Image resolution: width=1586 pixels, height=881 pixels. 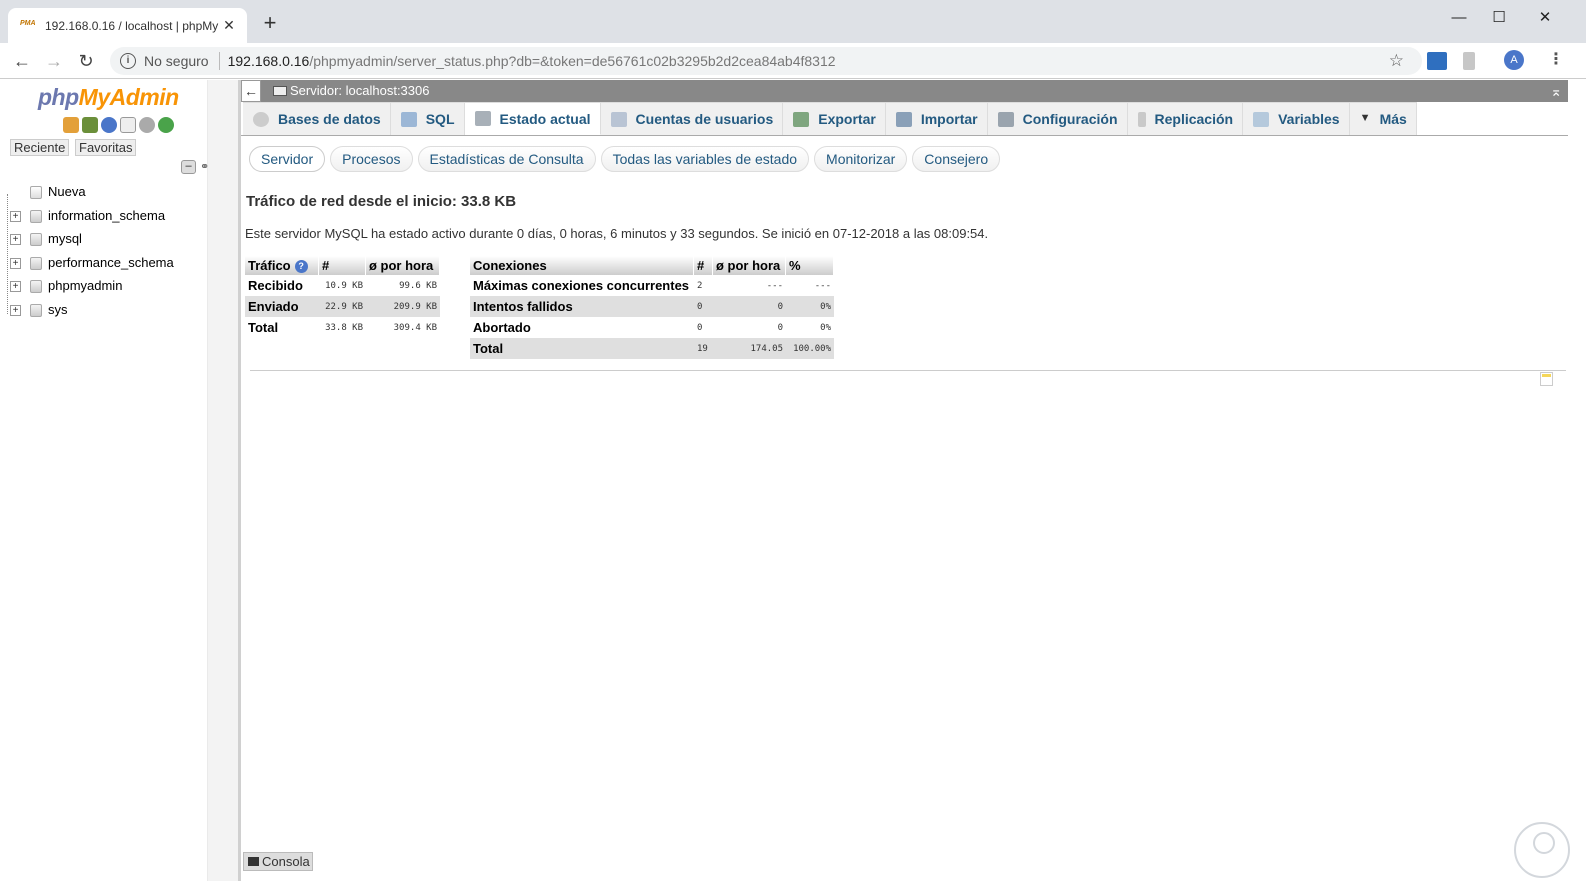 I want to click on console-label: Consola, so click(x=286, y=861).